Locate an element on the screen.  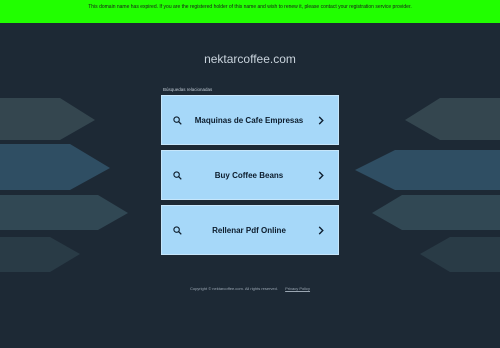
related-search-label: Maquinas de Cafe Empresas is located at coordinates (249, 120).